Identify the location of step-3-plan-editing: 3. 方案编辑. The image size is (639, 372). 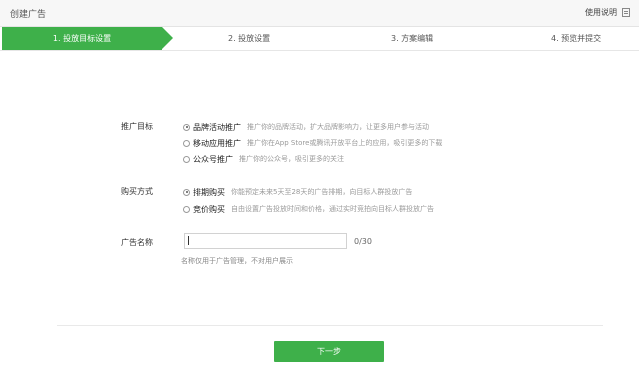
(412, 38).